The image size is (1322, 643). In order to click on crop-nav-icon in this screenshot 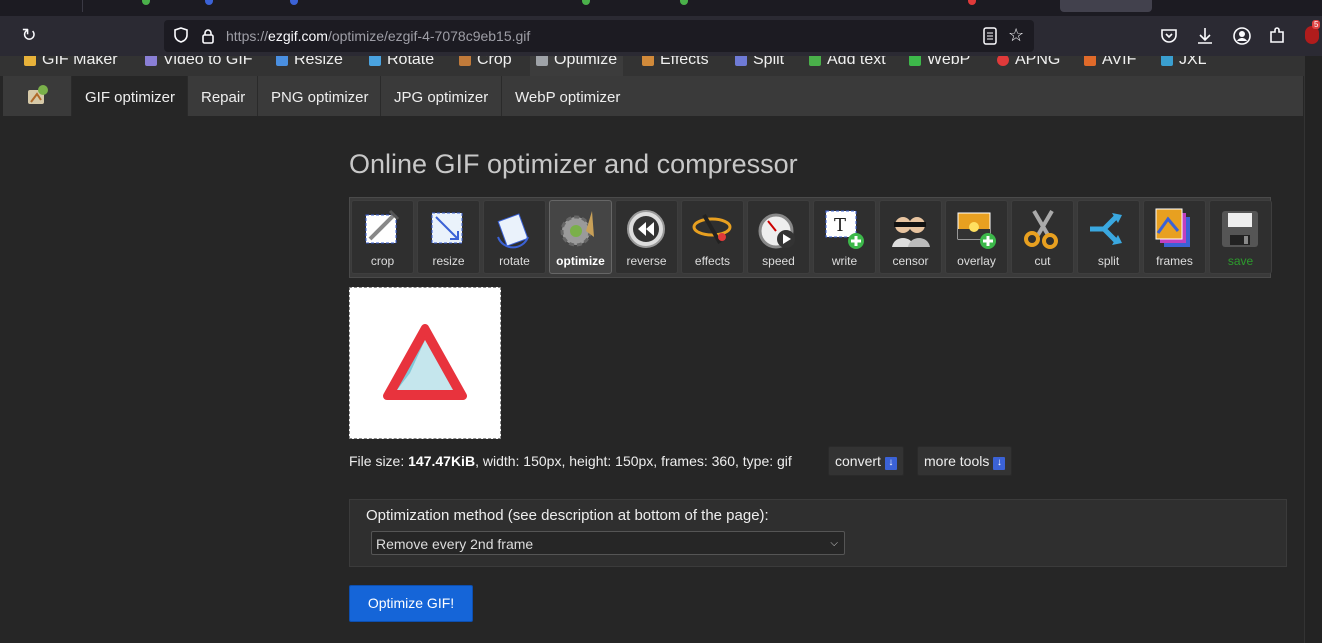, I will do `click(465, 61)`.